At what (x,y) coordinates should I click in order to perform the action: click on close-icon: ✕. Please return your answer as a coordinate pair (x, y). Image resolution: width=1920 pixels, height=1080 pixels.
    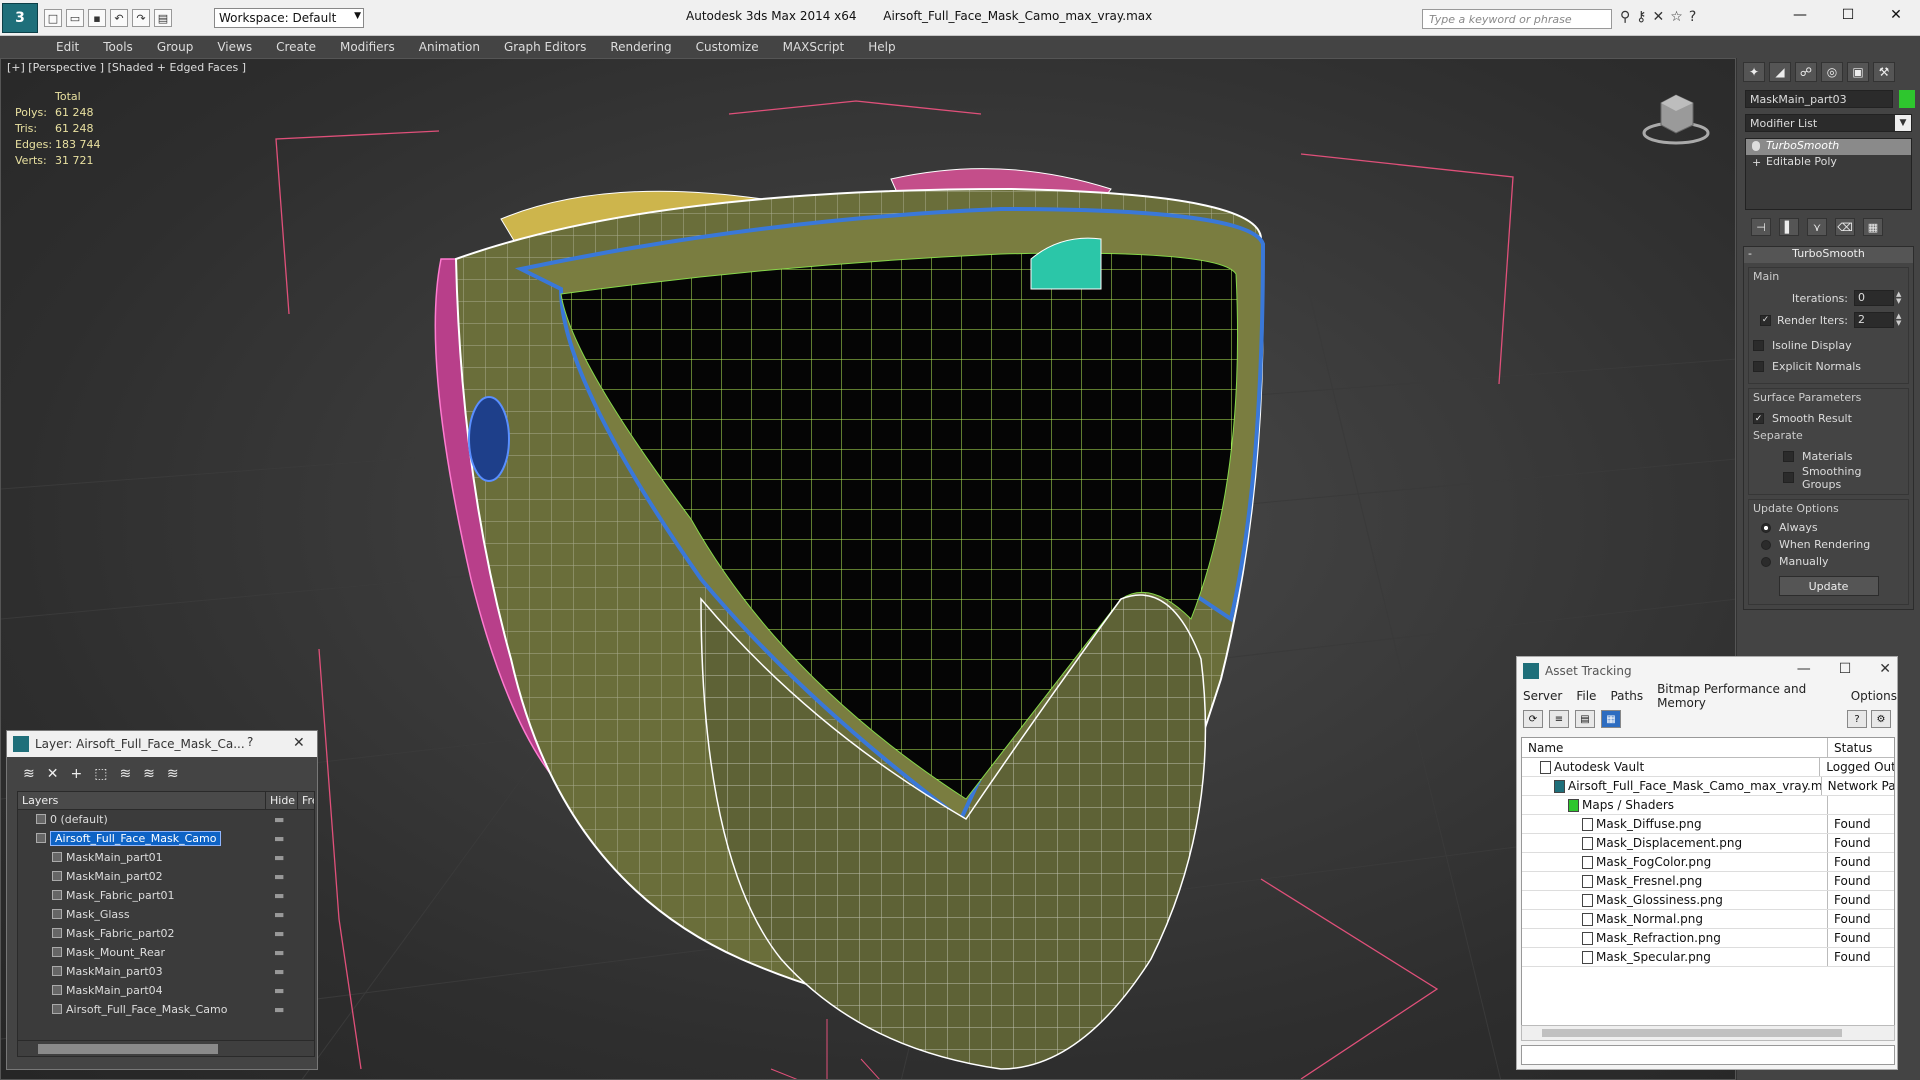
    Looking at the image, I should click on (299, 743).